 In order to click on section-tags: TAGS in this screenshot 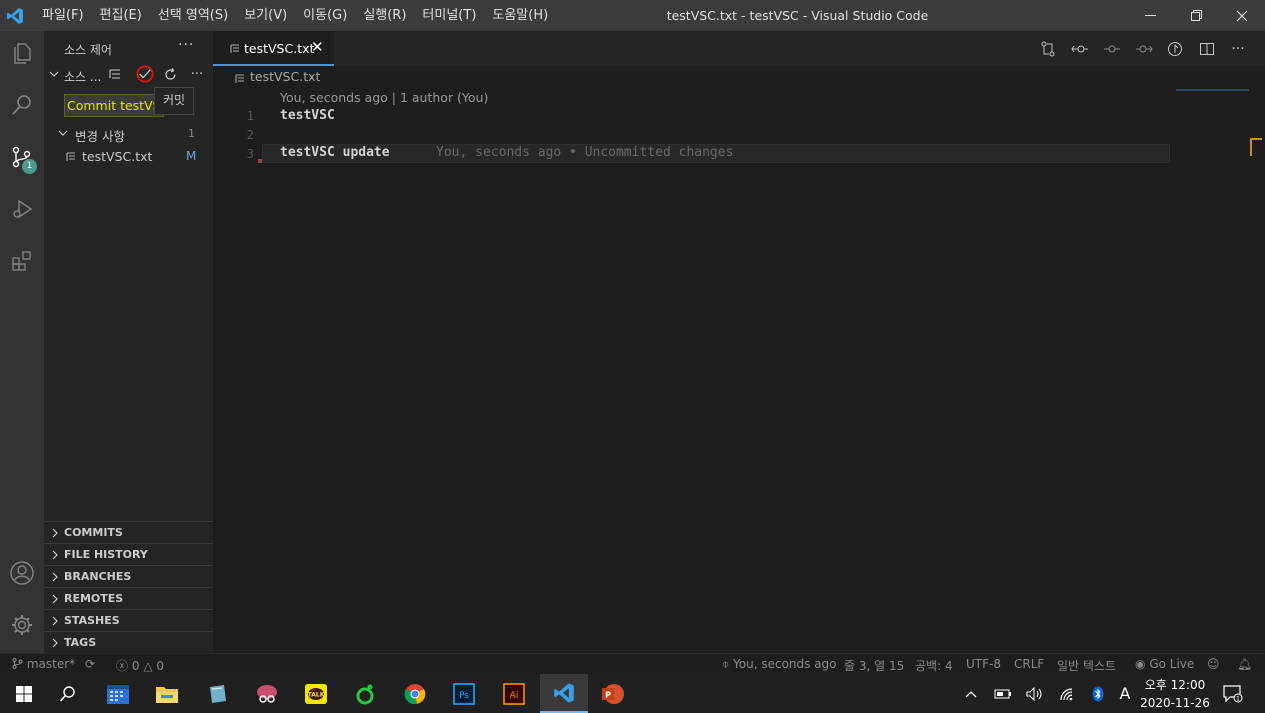, I will do `click(128, 642)`.